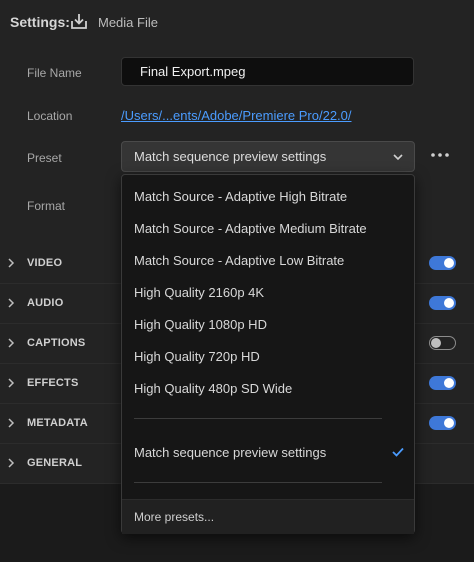 The image size is (474, 562). Describe the element at coordinates (55, 463) in the screenshot. I see `section-label: GENERAL` at that location.